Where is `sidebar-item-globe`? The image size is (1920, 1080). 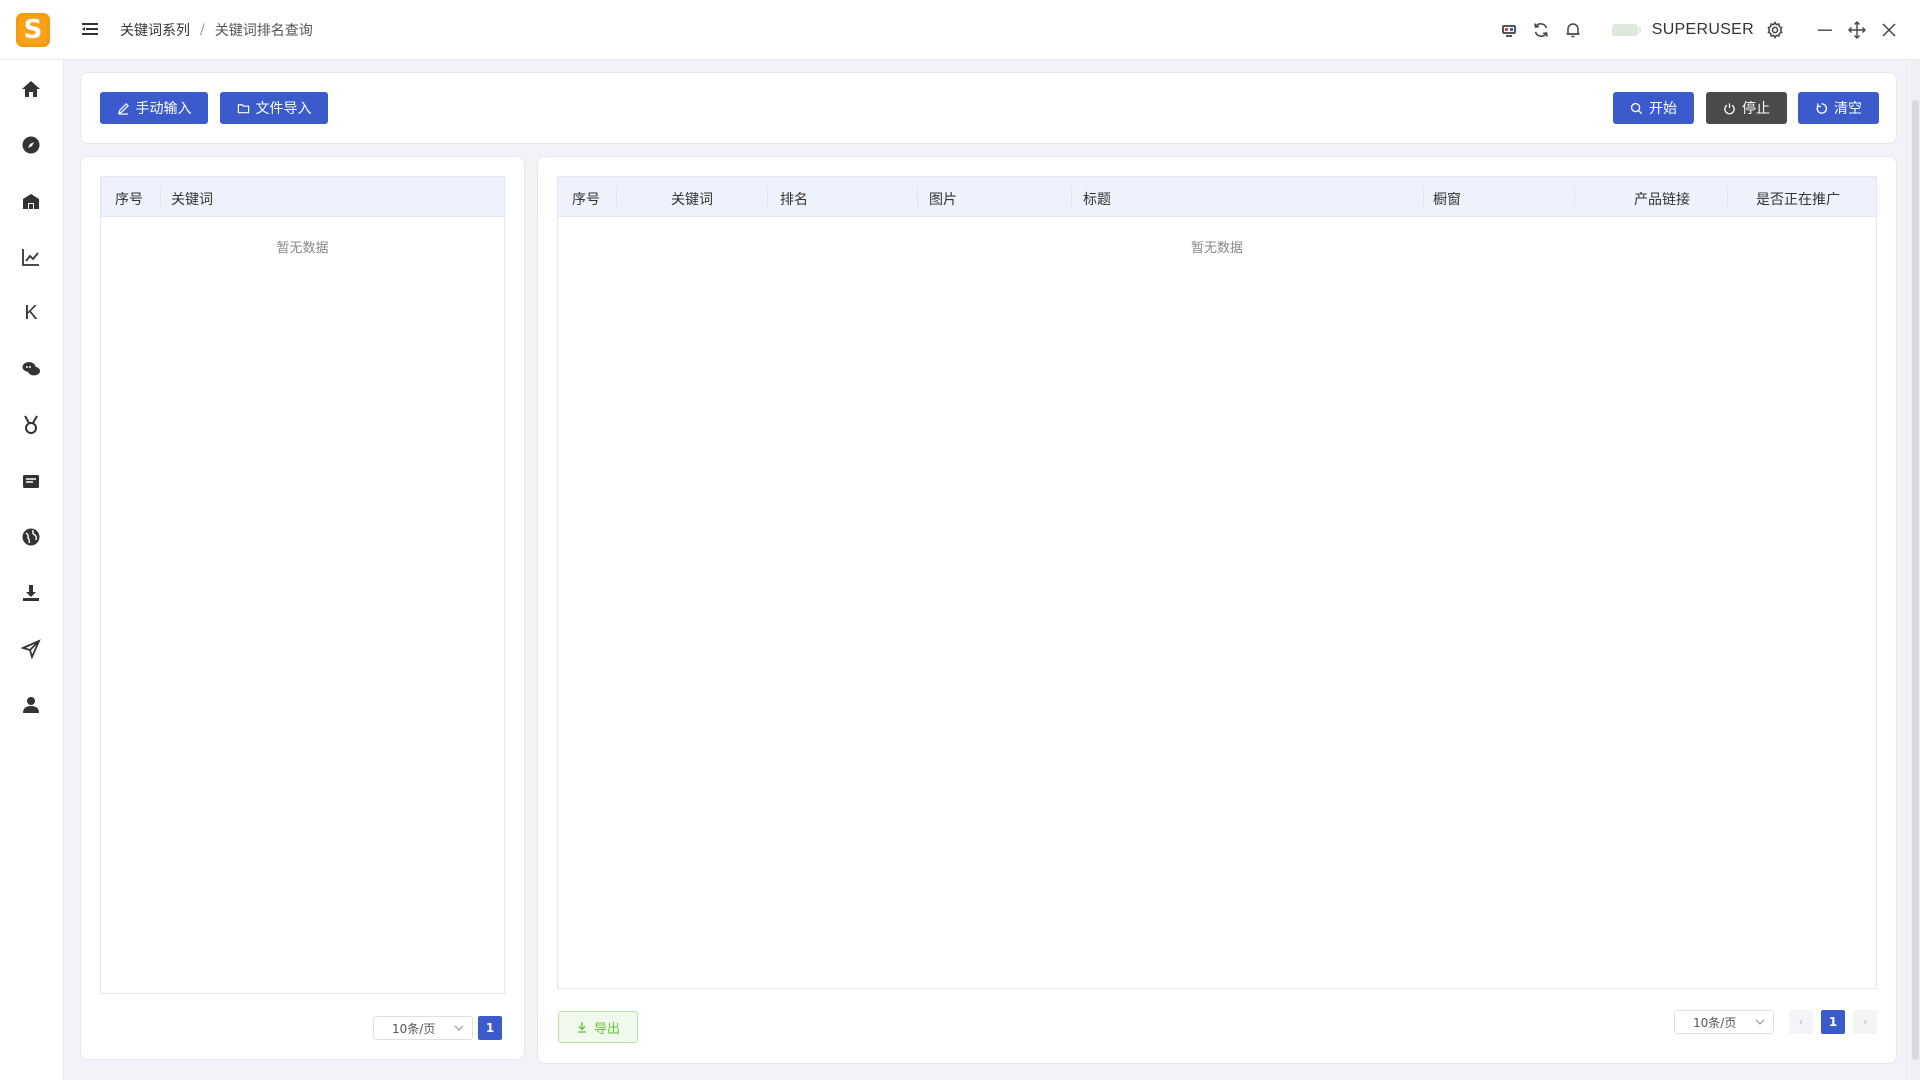 sidebar-item-globe is located at coordinates (31, 537).